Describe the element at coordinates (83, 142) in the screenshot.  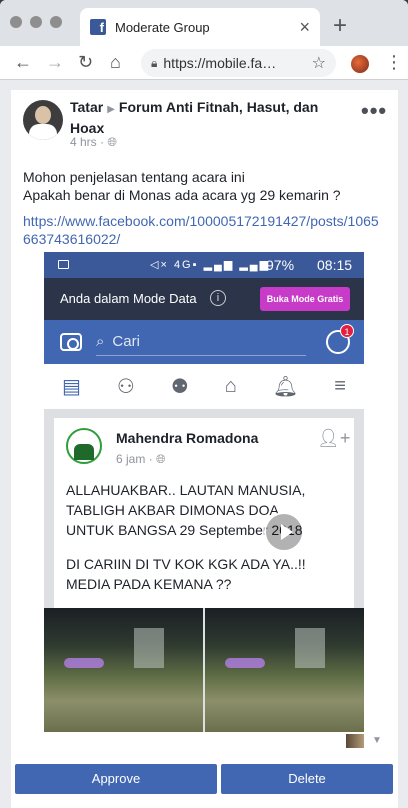
I see `post-time: 4 hrs` at that location.